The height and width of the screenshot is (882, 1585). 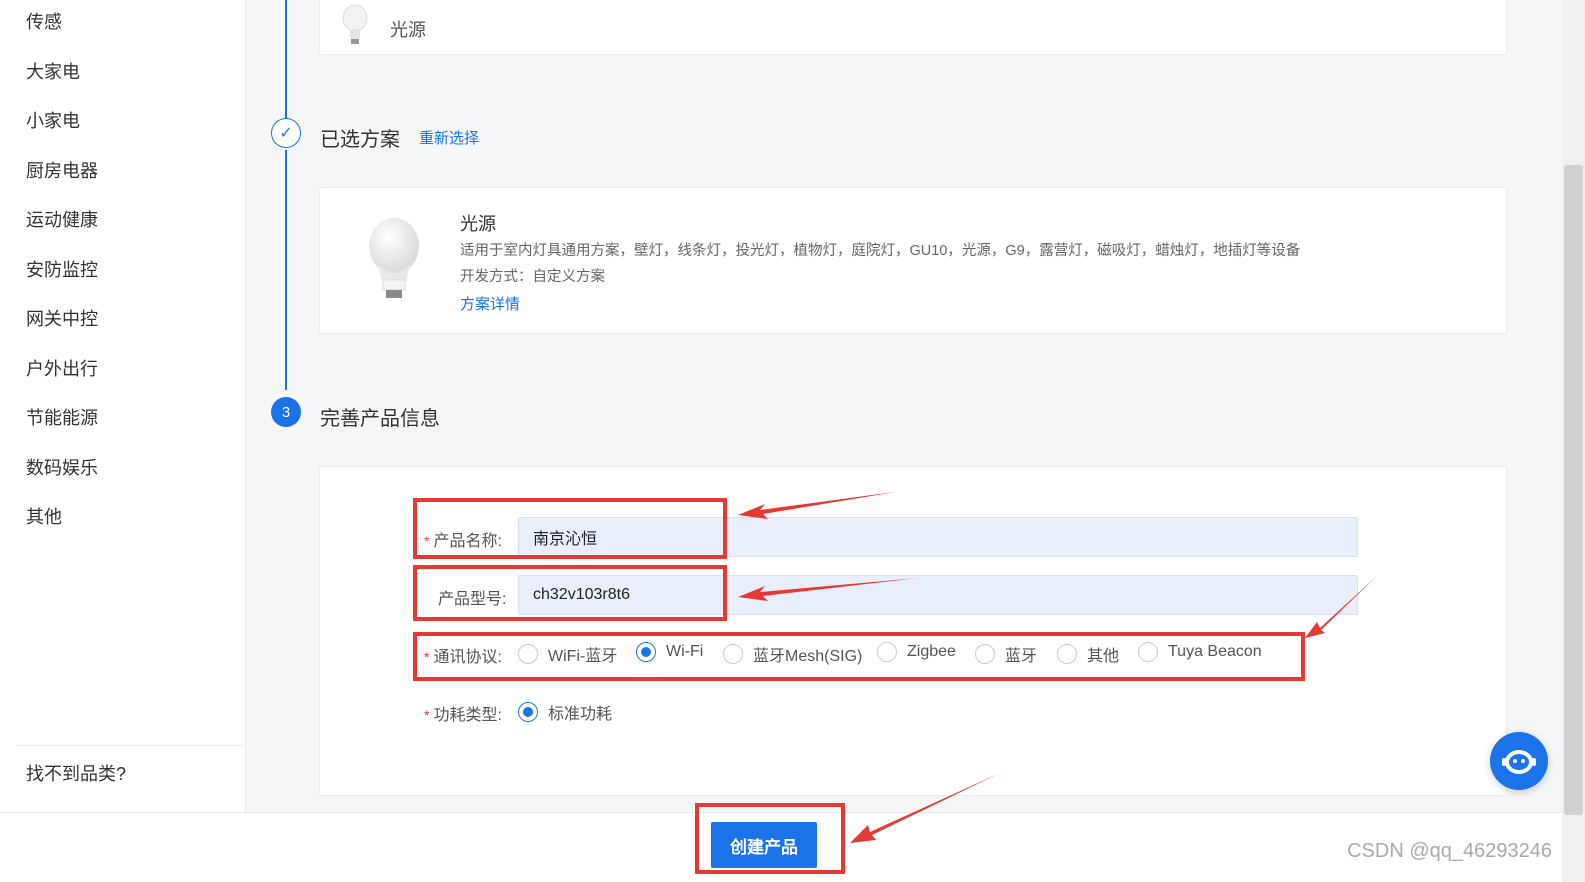 What do you see at coordinates (380, 419) in the screenshot?
I see `step3-title: 完善产品信息` at bounding box center [380, 419].